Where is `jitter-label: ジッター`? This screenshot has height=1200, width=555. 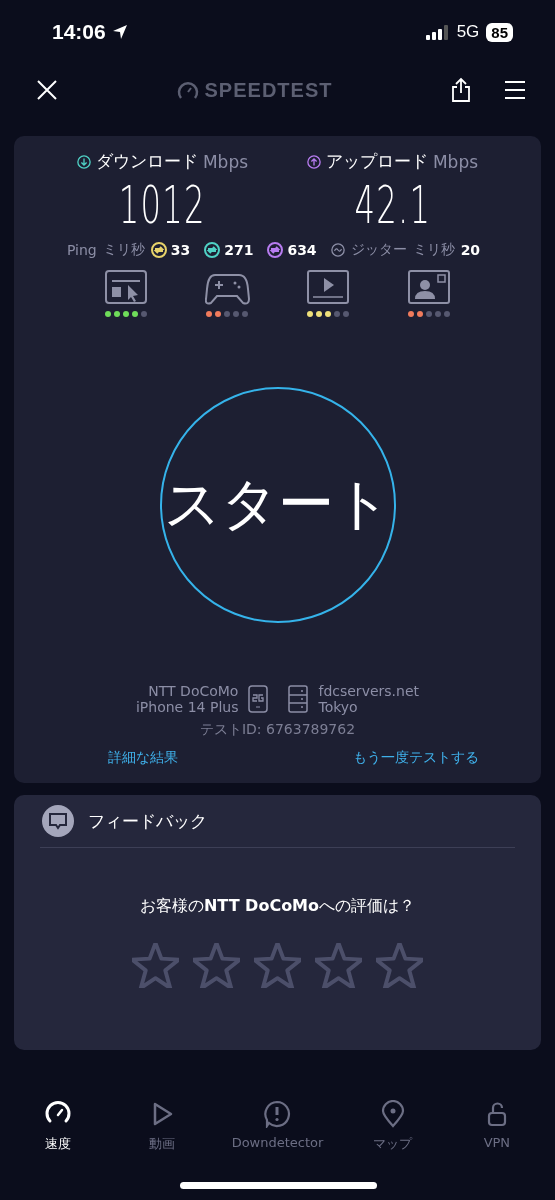
jitter-label: ジッター is located at coordinates (378, 250).